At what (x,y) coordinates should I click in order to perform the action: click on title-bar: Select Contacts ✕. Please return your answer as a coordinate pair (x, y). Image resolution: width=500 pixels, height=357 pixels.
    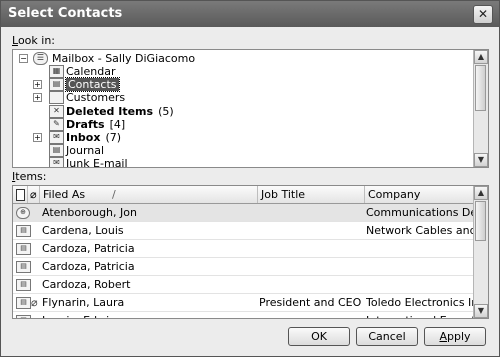
    Looking at the image, I should click on (250, 14).